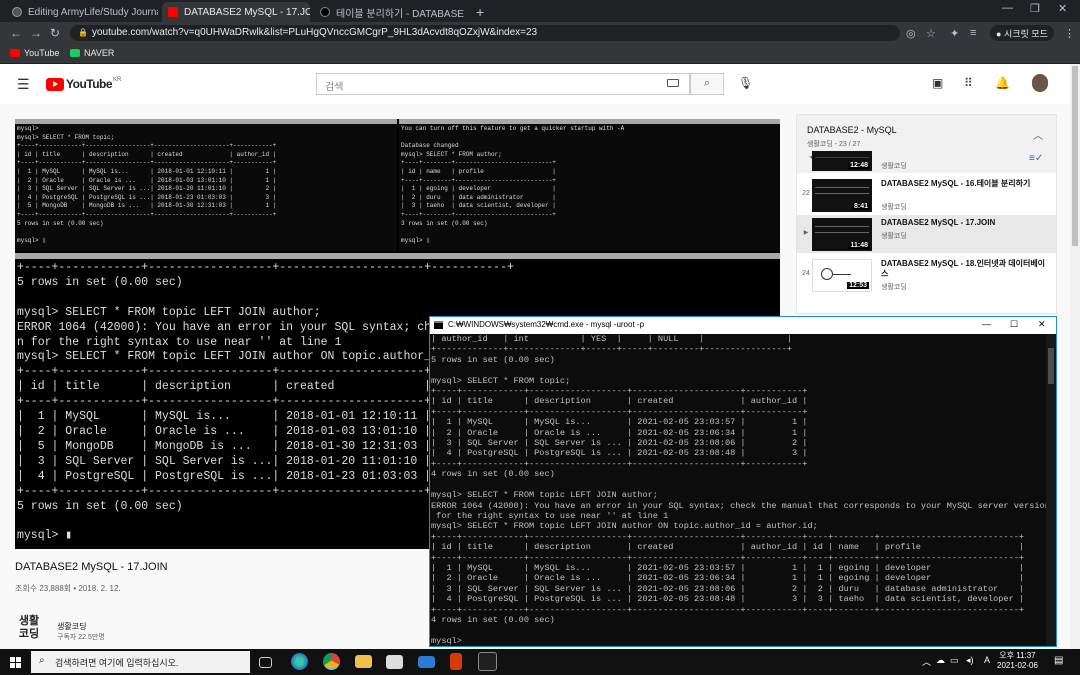  Describe the element at coordinates (707, 84) in the screenshot. I see `search-button: ⌕` at that location.